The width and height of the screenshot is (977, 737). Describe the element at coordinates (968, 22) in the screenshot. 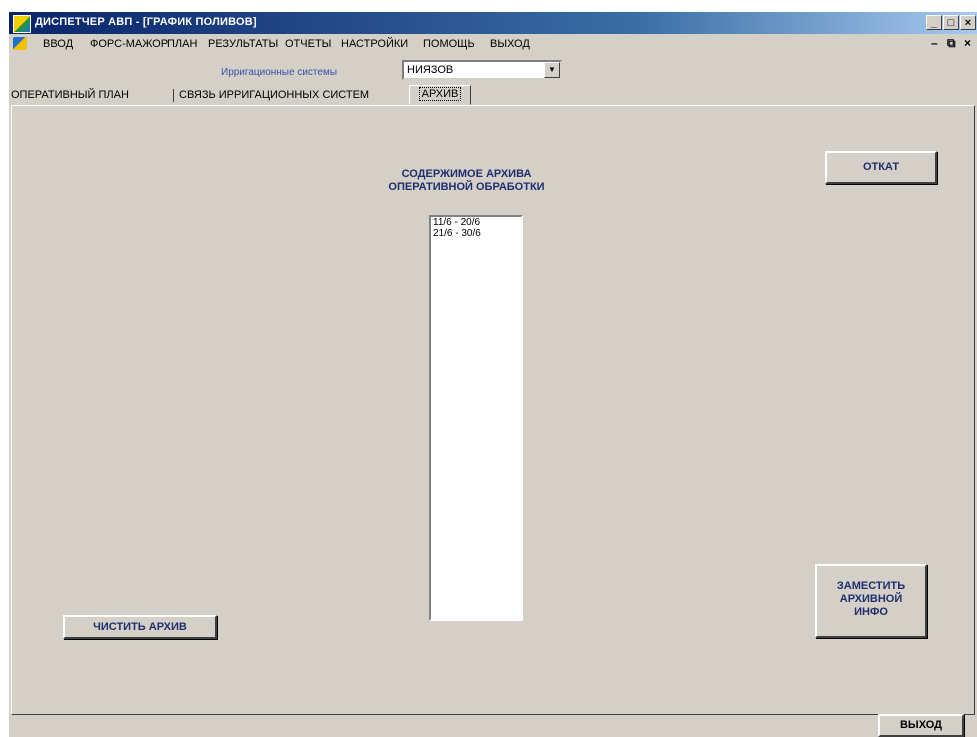

I see `close-button: ×` at that location.